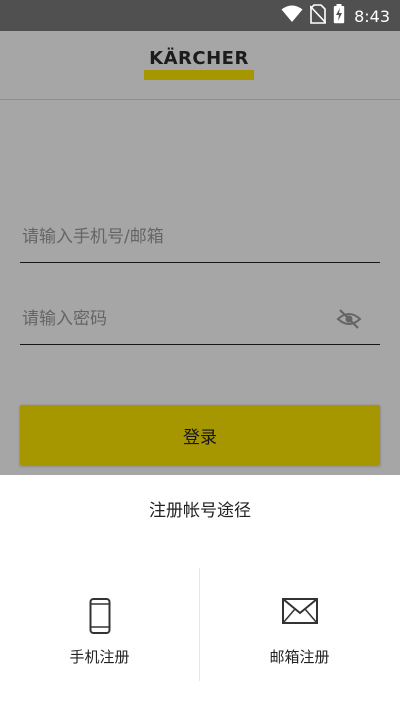  I want to click on phone-register-option: 手机注册, so click(99, 624).